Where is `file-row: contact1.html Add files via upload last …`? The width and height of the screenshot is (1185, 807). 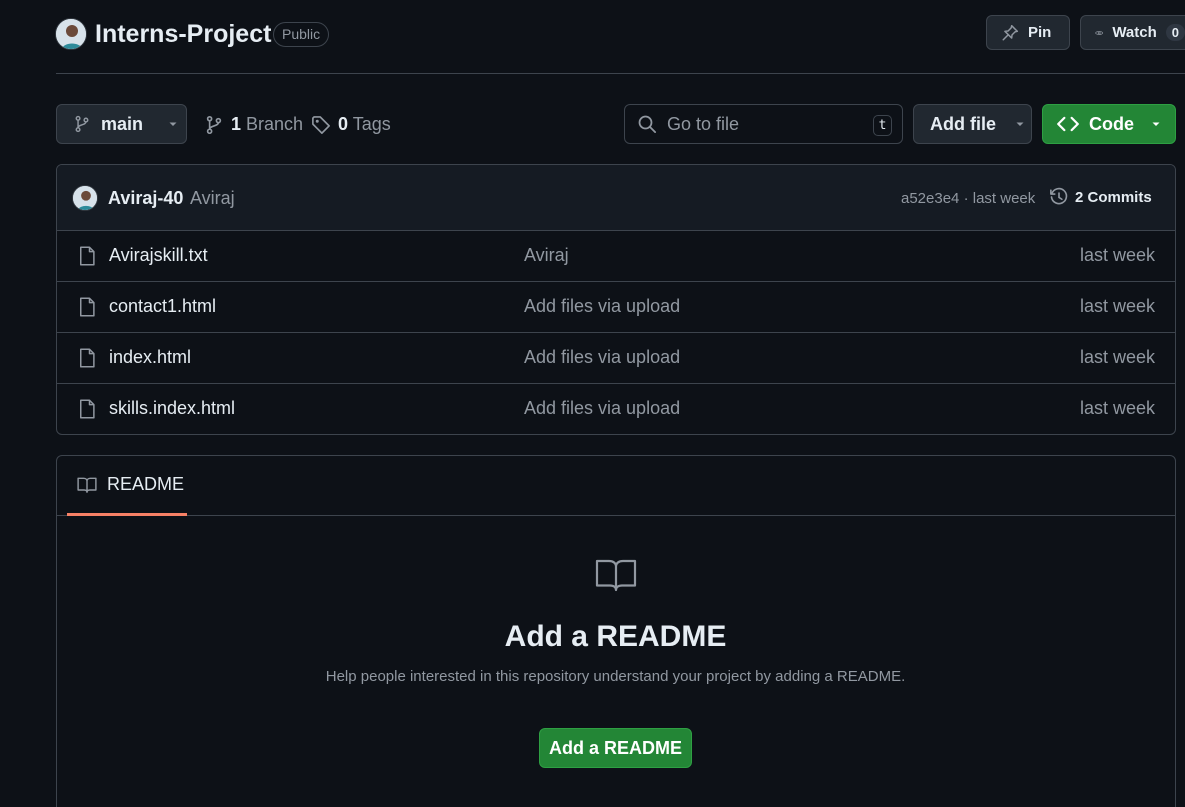
file-row: contact1.html Add files via upload last … is located at coordinates (616, 307).